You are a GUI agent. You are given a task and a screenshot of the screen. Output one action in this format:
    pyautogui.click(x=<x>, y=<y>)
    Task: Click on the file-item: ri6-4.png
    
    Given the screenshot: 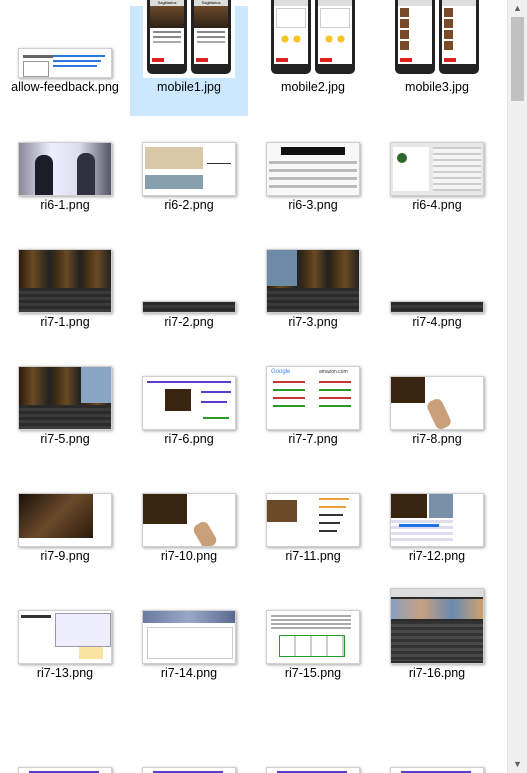 What is the action you would take?
    pyautogui.click(x=437, y=179)
    